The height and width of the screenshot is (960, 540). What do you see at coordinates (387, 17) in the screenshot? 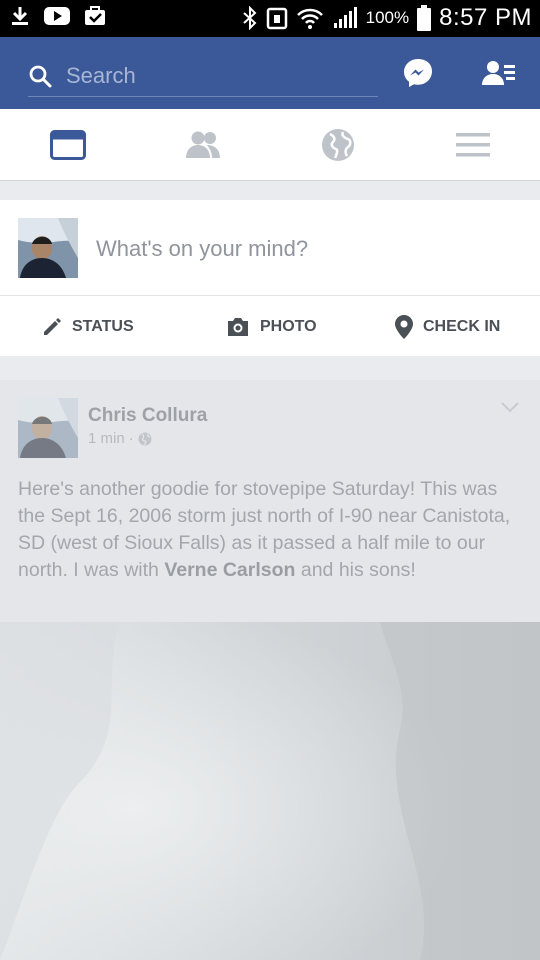
I see `battery-percentage: 100%` at bounding box center [387, 17].